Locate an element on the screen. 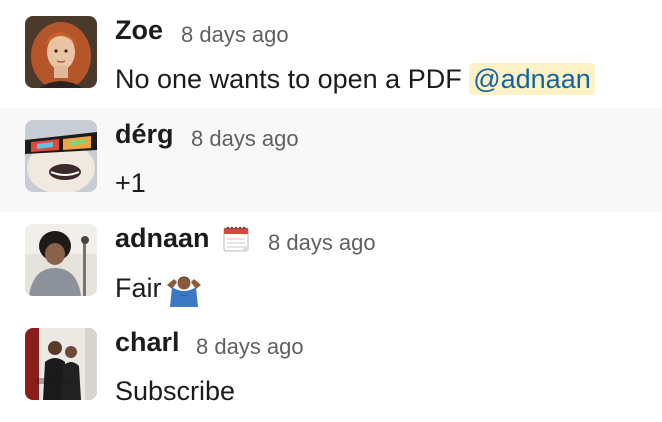 This screenshot has height=422, width=662. message-text: +1 is located at coordinates (130, 183).